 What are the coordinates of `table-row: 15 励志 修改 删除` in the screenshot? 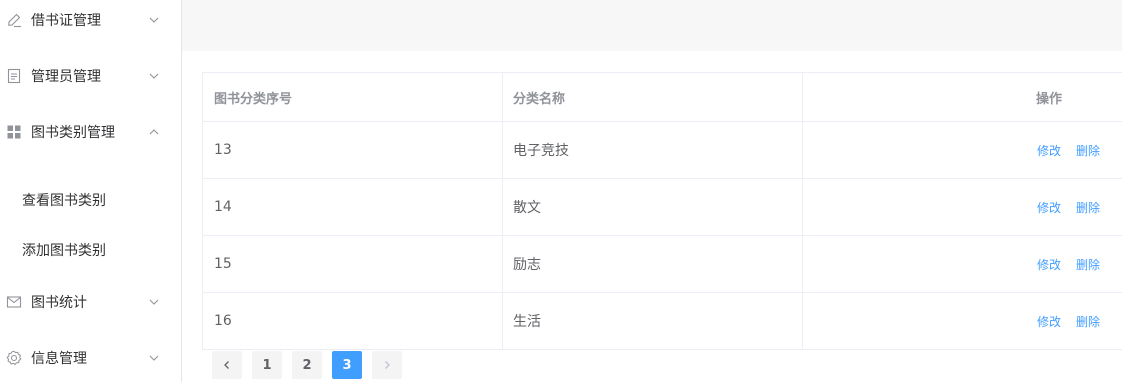 It's located at (662, 264).